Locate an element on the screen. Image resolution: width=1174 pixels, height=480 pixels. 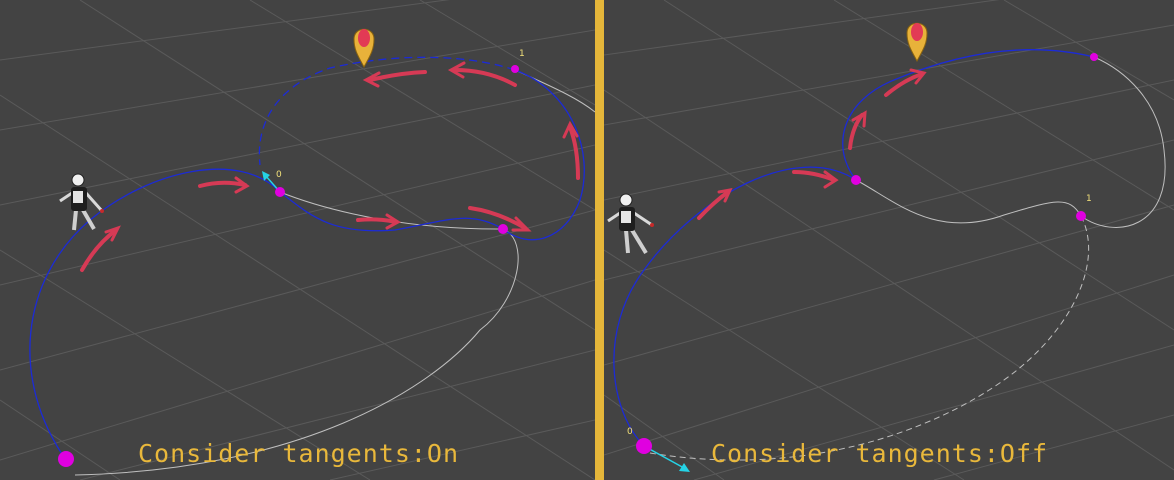
caption-tangents-on: Consider tangents:On is located at coordinates (299, 453).